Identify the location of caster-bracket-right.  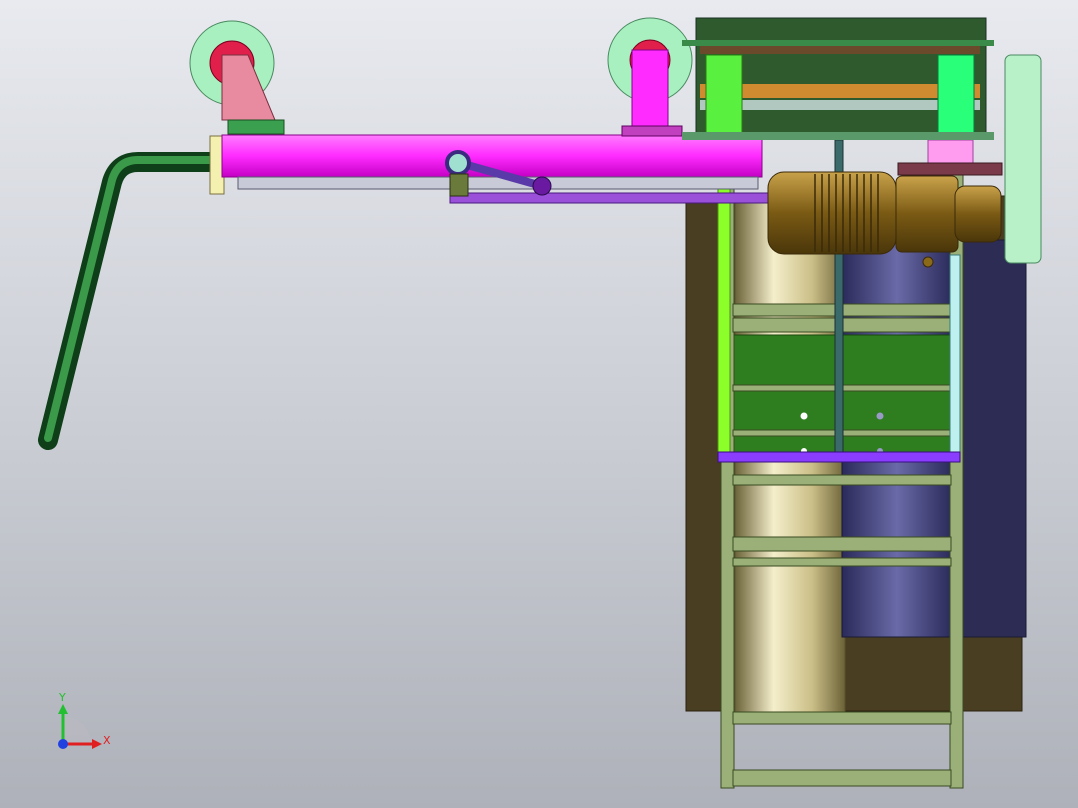
(650, 89).